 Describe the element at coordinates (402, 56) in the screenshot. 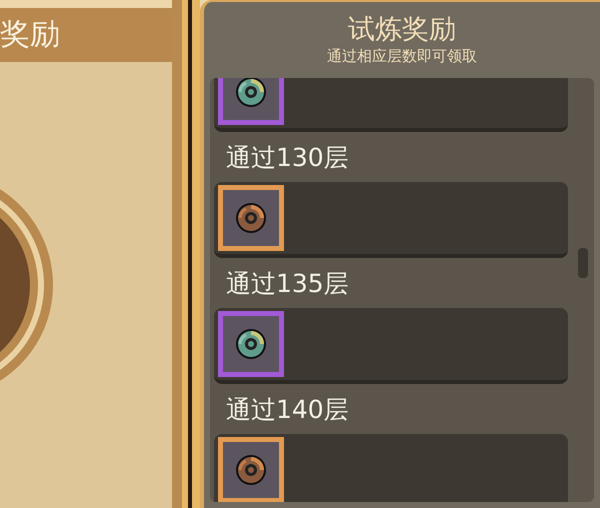

I see `panel-subtitle: 通过相应层数即可领取` at that location.